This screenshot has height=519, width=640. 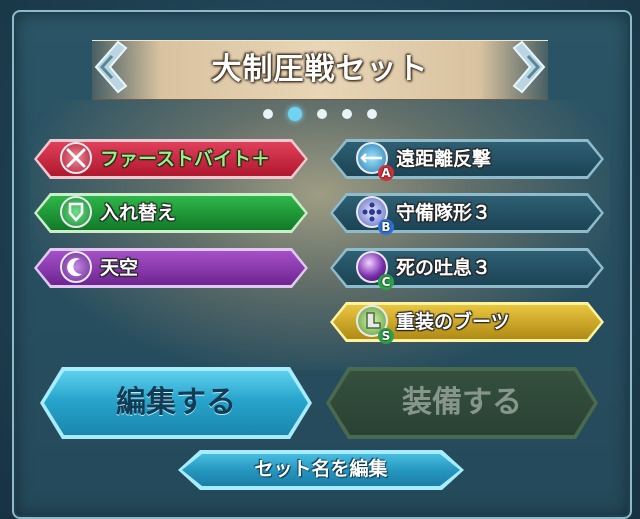 I want to click on title-banner: 大制圧戦セット, so click(x=320, y=70).